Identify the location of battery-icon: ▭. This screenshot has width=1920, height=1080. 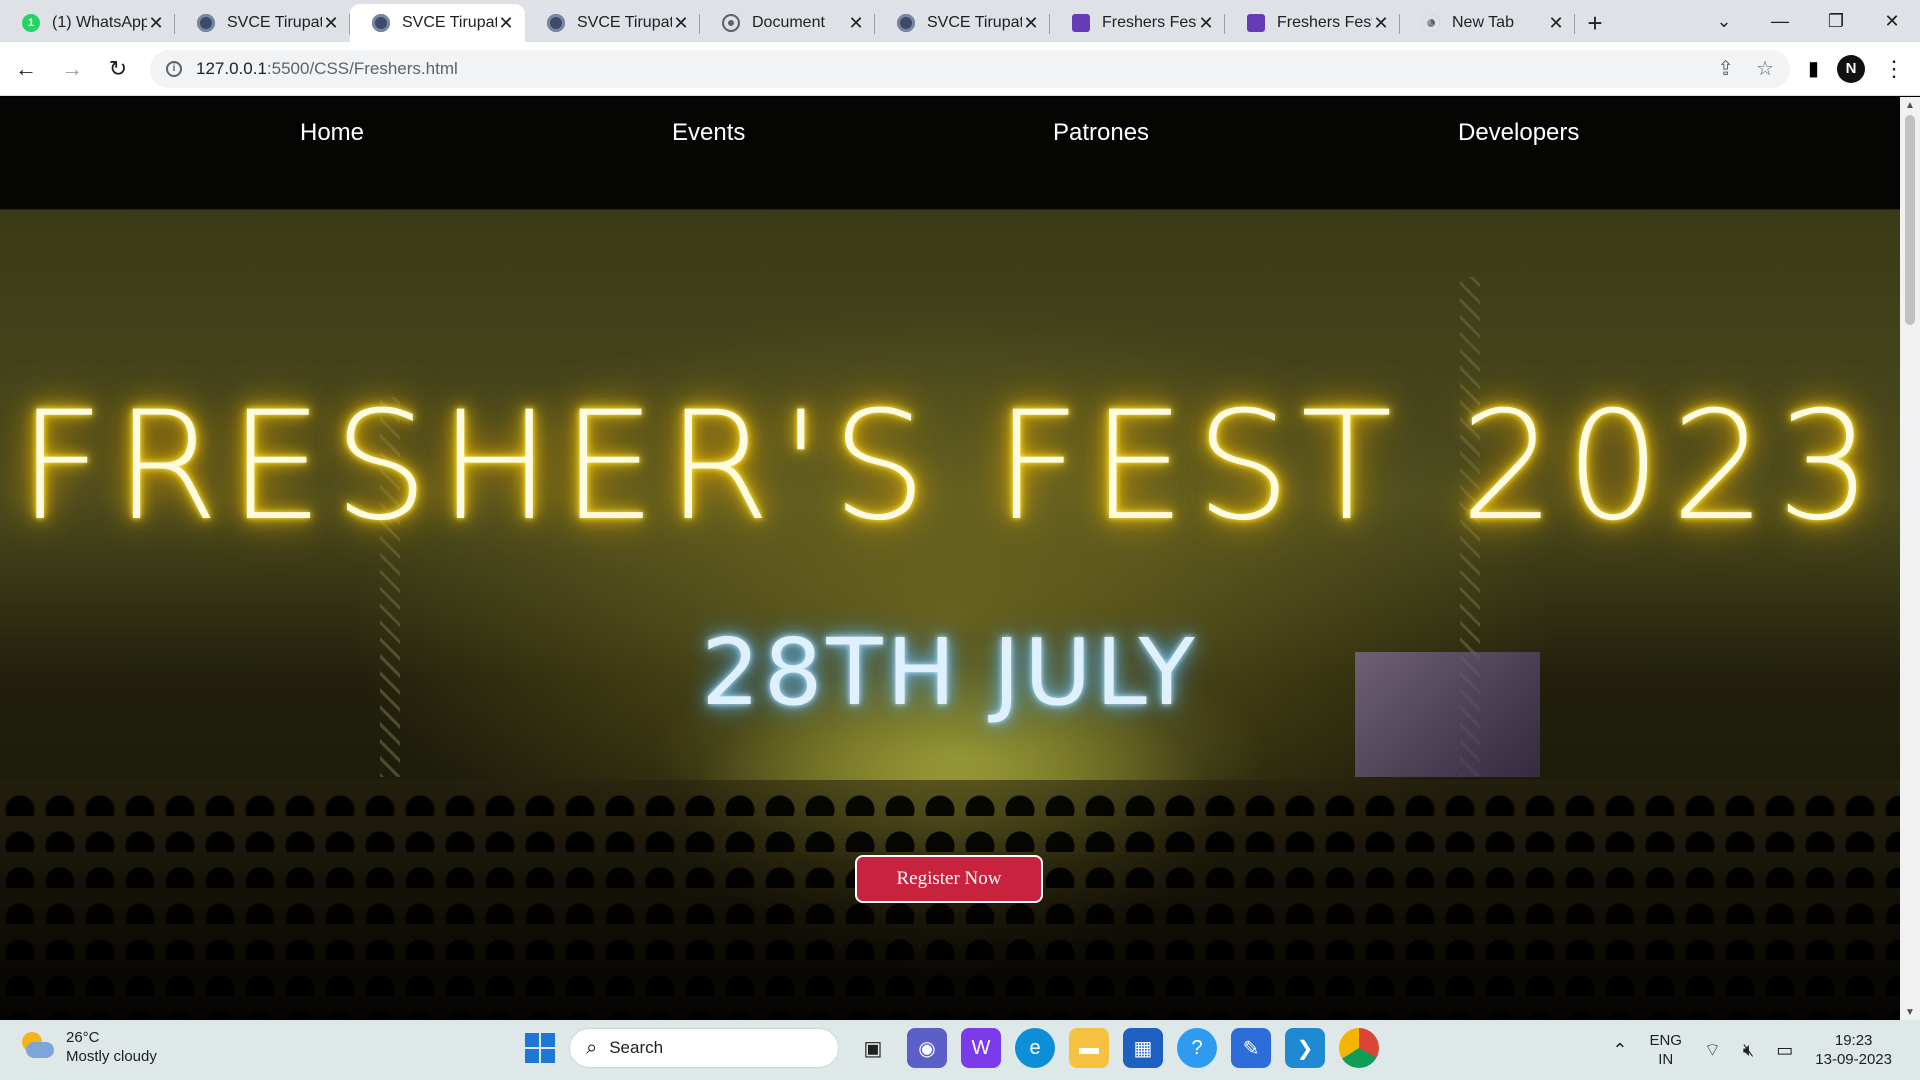
(1784, 1050).